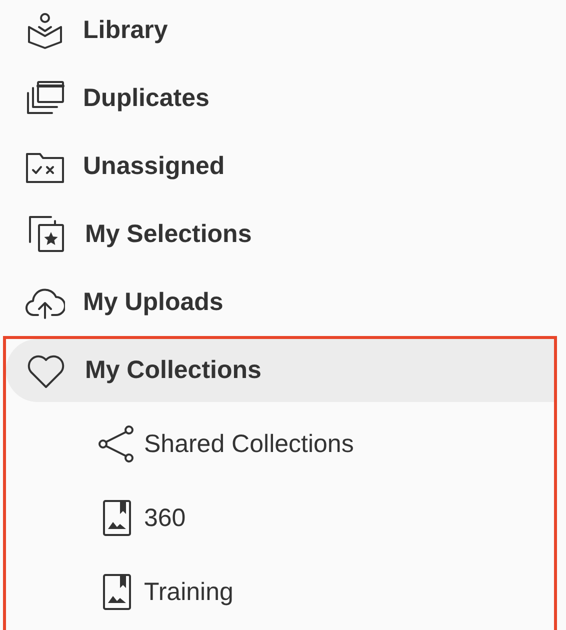 The width and height of the screenshot is (566, 630). I want to click on reader-icon, so click(45, 30).